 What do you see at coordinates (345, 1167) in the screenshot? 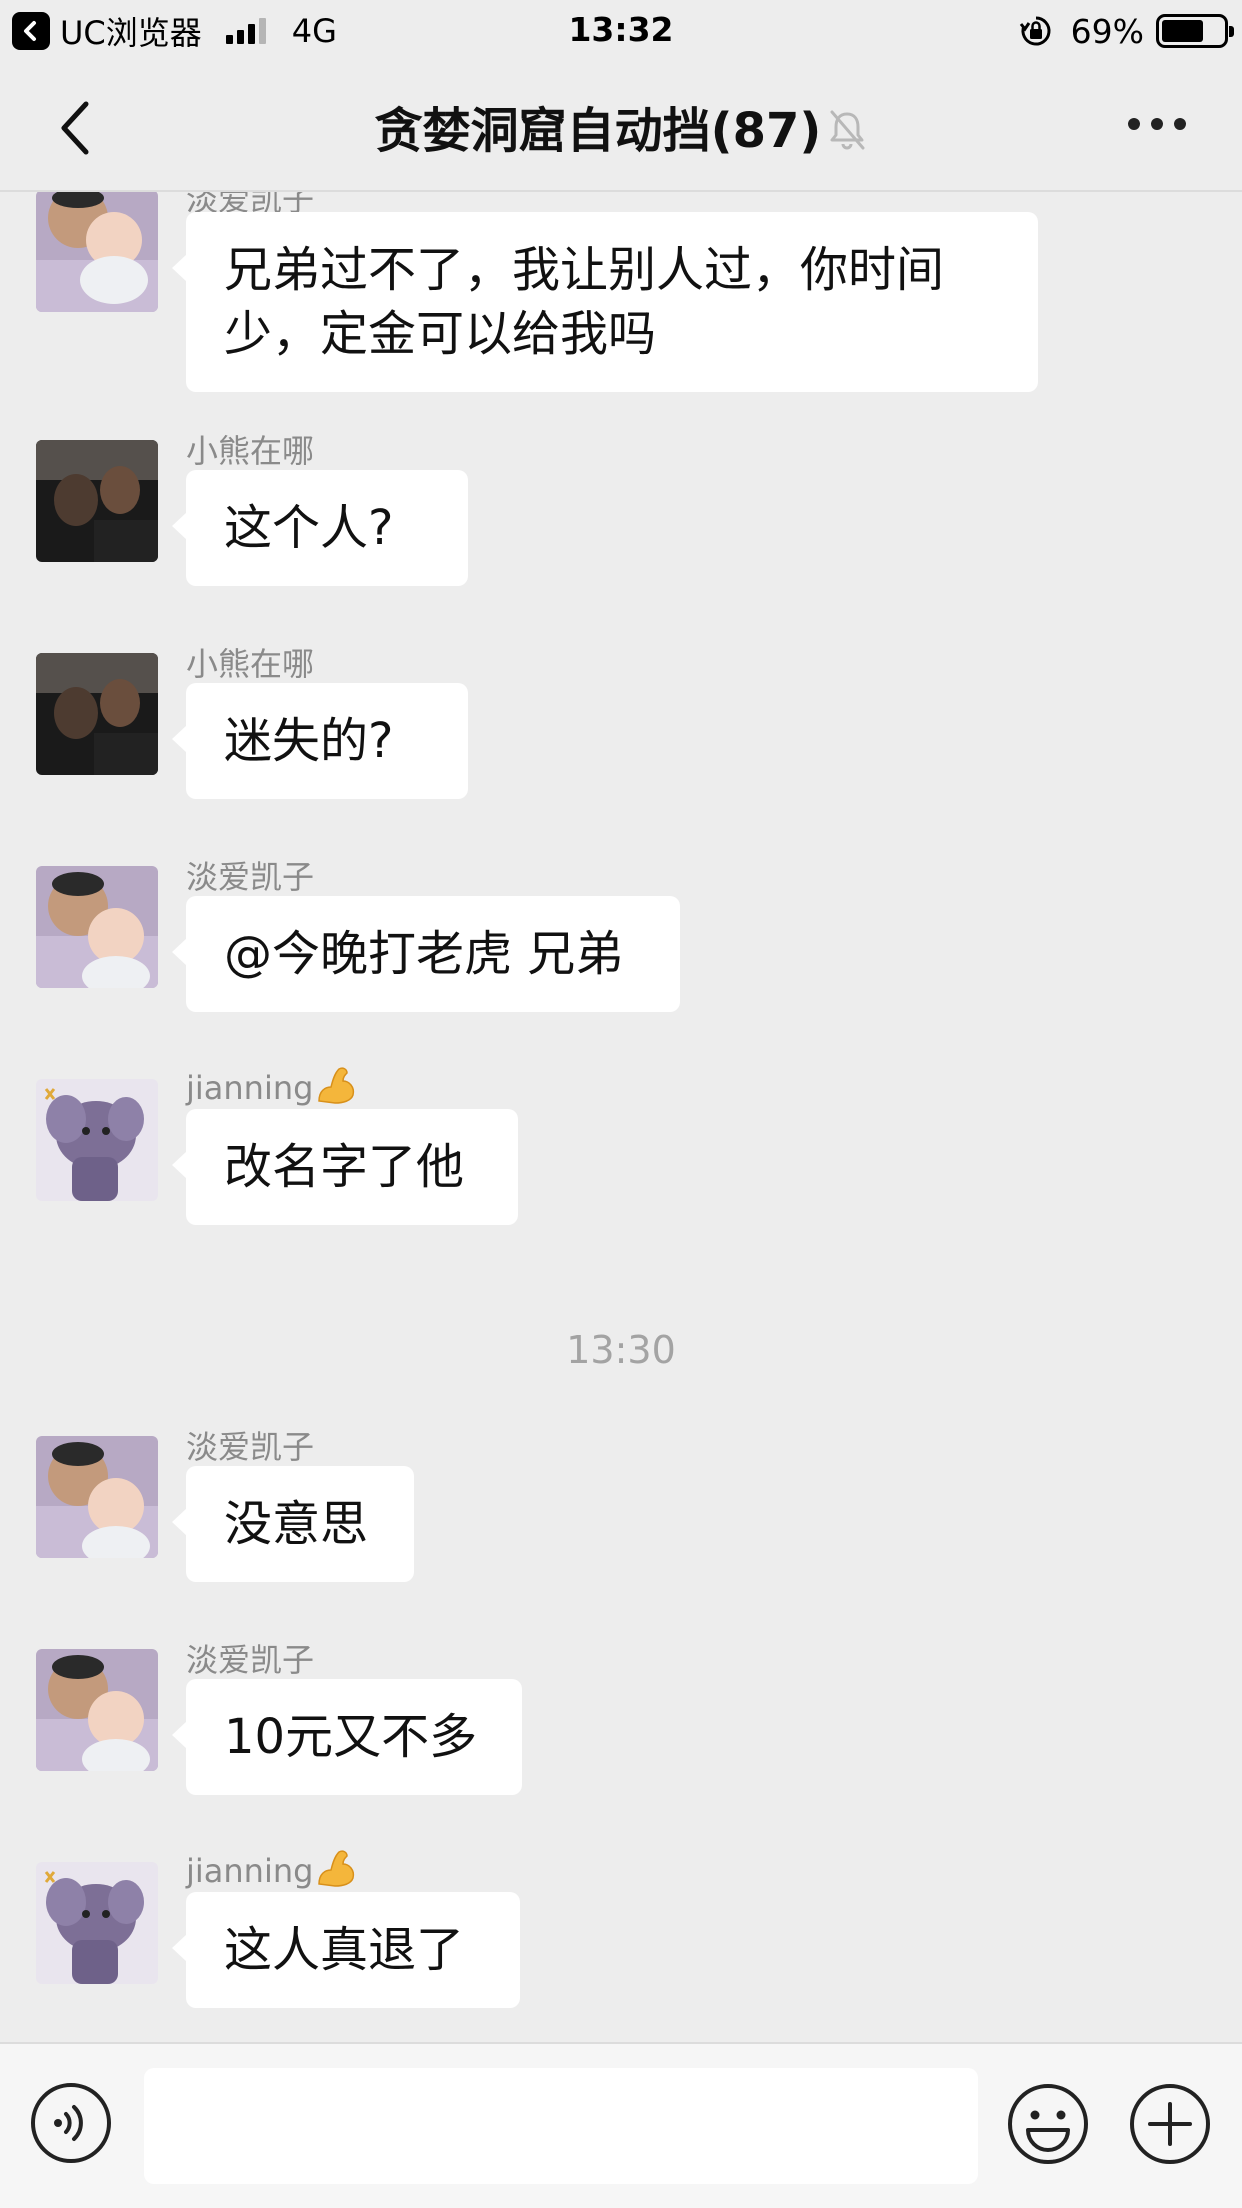
I see `message-bubble: 改名字了他` at bounding box center [345, 1167].